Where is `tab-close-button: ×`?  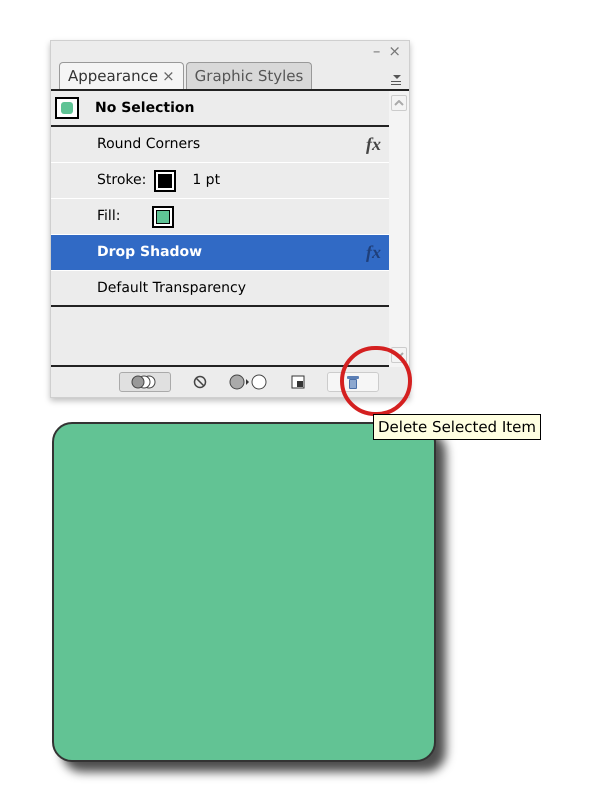
tab-close-button: × is located at coordinates (168, 76).